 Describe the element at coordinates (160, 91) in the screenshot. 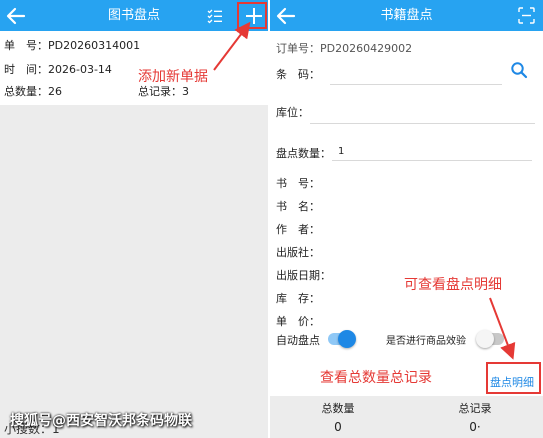

I see `total-records-label: 总记录：` at that location.